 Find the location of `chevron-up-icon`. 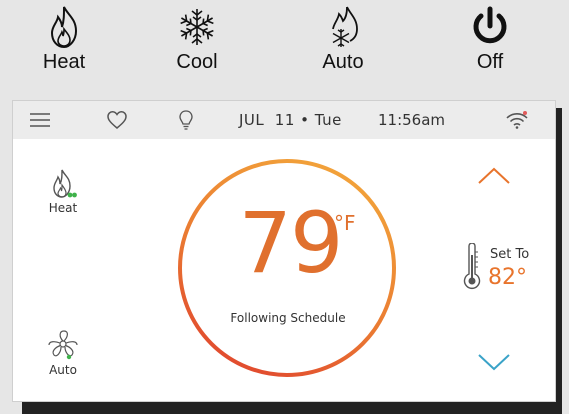

chevron-up-icon is located at coordinates (494, 175).